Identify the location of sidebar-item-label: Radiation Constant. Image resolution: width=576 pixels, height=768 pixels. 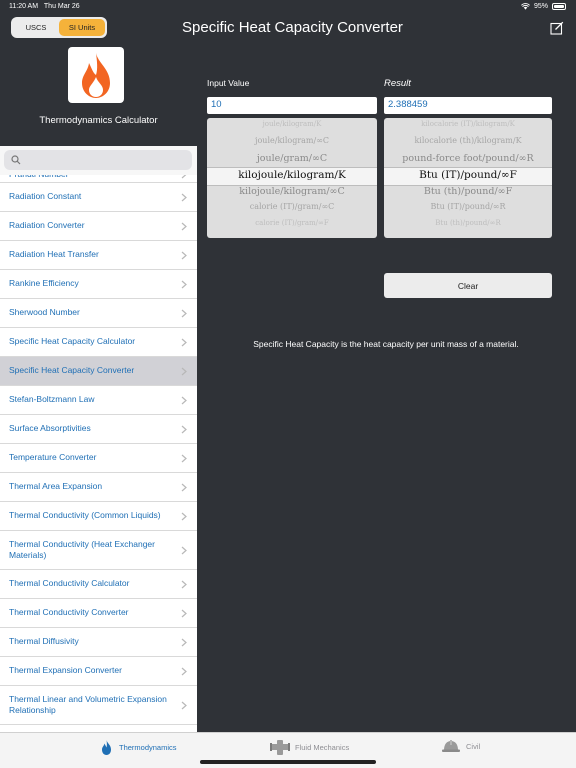
(45, 196).